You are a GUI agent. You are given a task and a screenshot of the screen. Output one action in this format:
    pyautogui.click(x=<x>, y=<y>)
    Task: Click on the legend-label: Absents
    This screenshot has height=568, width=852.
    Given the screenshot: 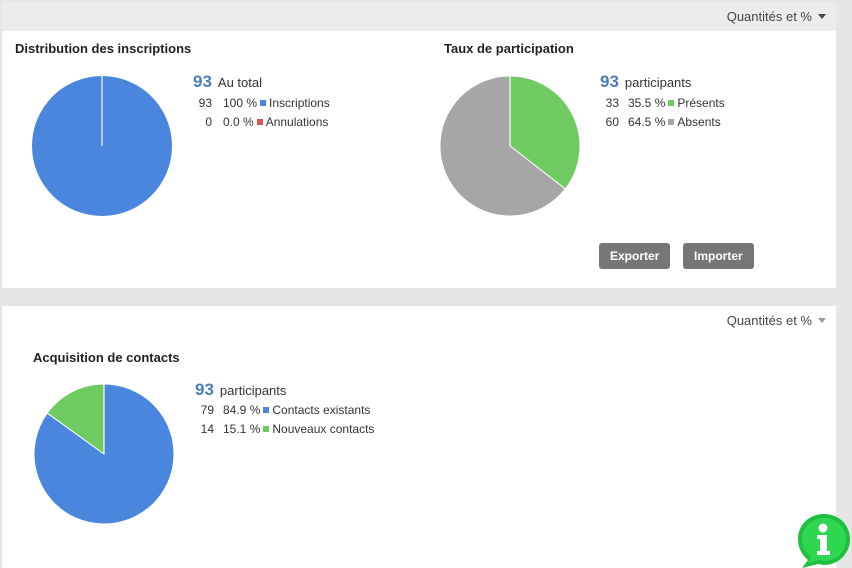 What is the action you would take?
    pyautogui.click(x=699, y=122)
    